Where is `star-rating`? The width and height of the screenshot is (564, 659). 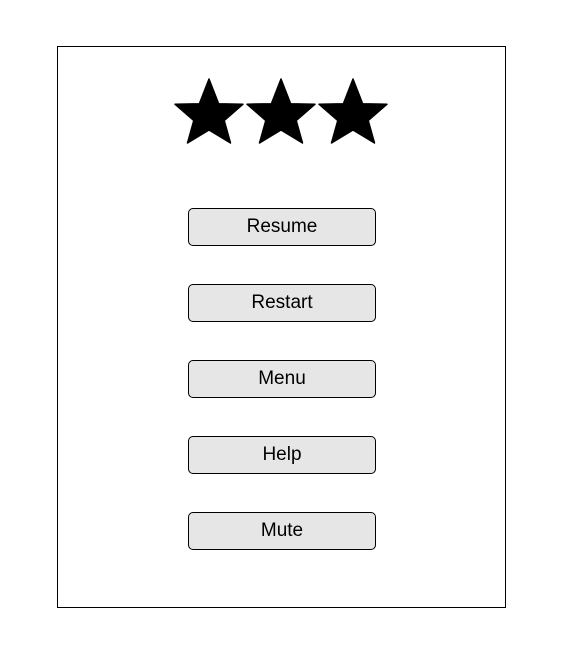 star-rating is located at coordinates (281, 111).